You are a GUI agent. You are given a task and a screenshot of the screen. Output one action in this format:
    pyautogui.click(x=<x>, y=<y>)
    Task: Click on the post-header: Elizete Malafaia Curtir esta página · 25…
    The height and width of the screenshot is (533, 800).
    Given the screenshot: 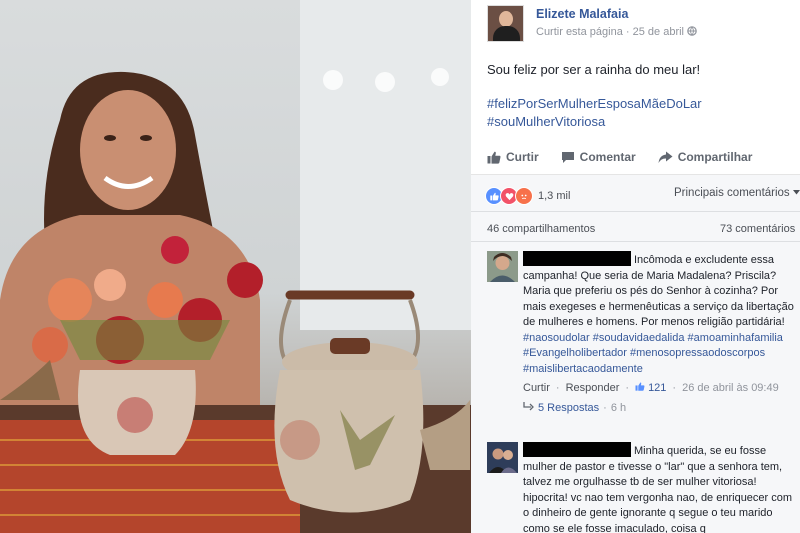 What is the action you would take?
    pyautogui.click(x=592, y=23)
    